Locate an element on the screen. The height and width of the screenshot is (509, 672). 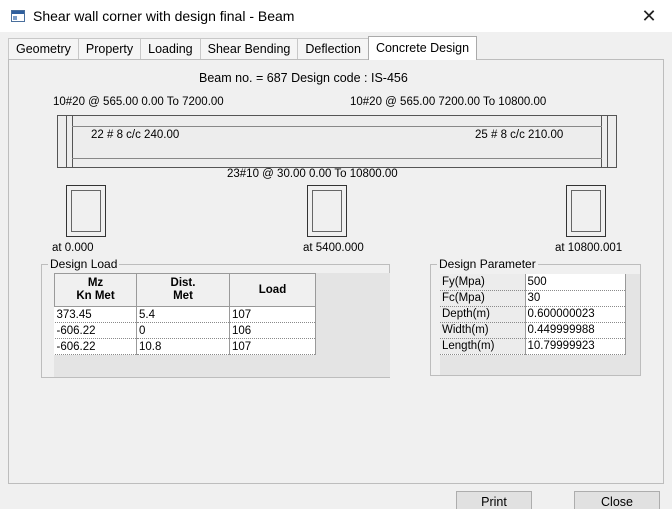
table-row: Fc(Mpa) 30 is located at coordinates (533, 298).